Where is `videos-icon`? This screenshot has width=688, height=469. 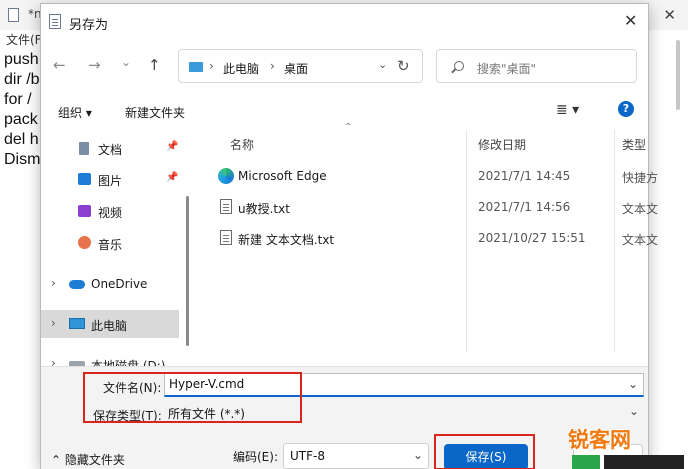 videos-icon is located at coordinates (84, 211).